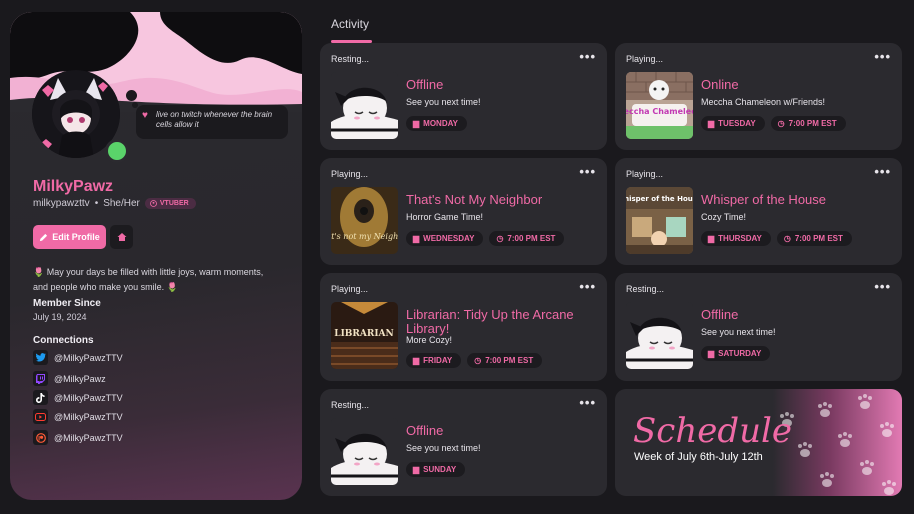 The height and width of the screenshot is (514, 914). What do you see at coordinates (438, 360) in the screenshot?
I see `day-label: FRIDAY` at bounding box center [438, 360].